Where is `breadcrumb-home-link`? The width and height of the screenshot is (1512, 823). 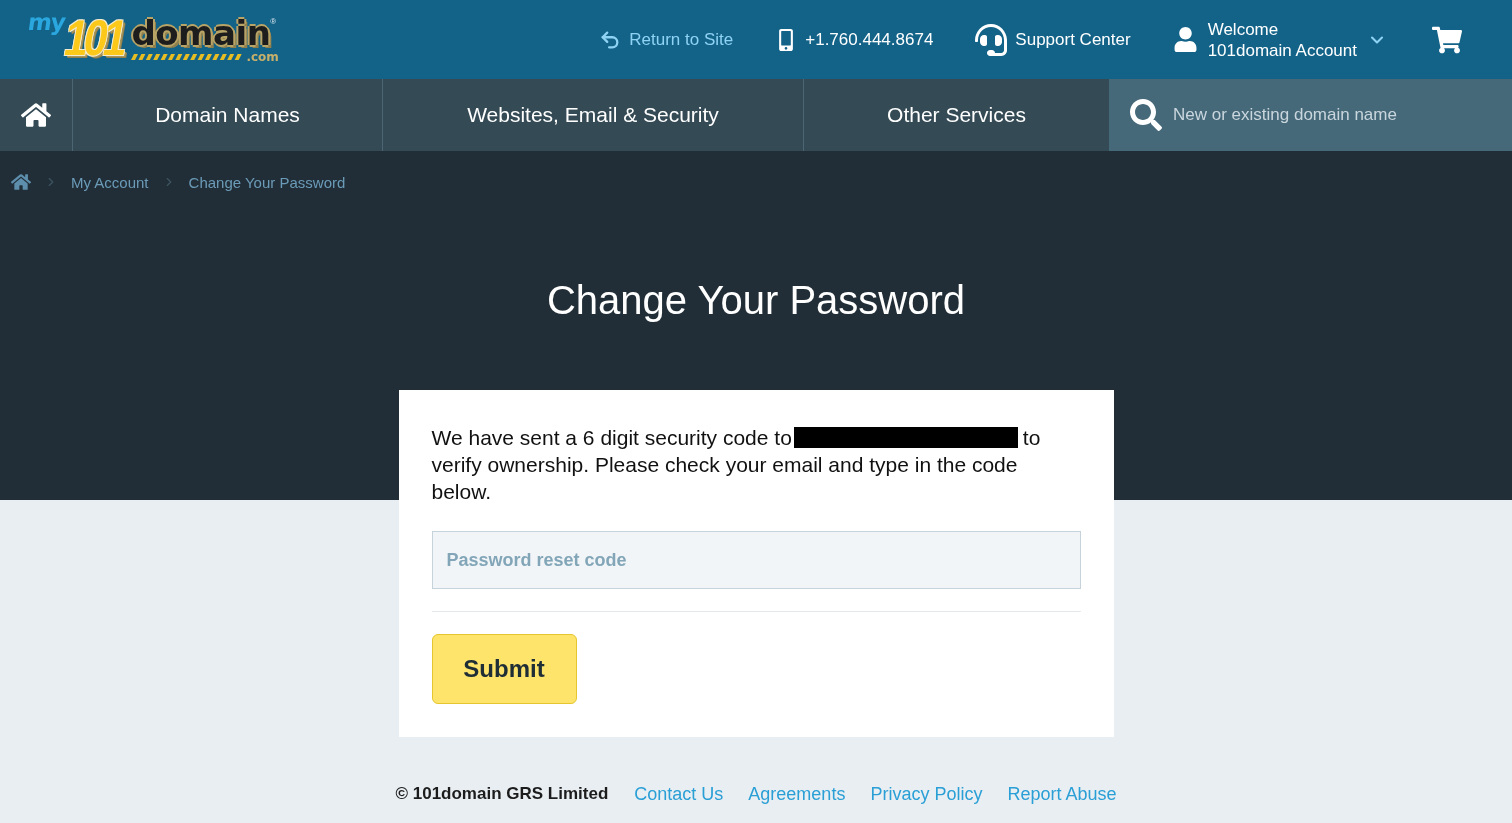 breadcrumb-home-link is located at coordinates (21, 182).